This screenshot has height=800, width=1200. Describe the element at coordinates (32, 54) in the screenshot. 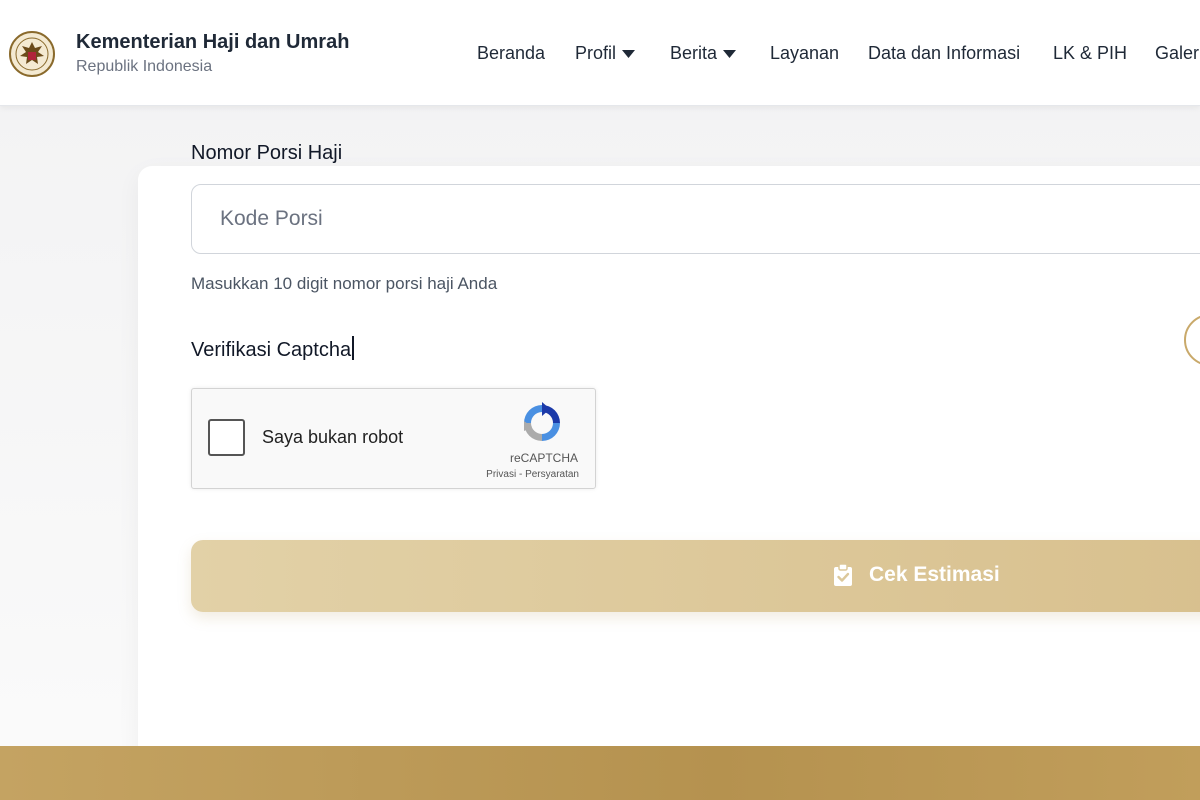

I see `garuda-emblem-icon` at that location.